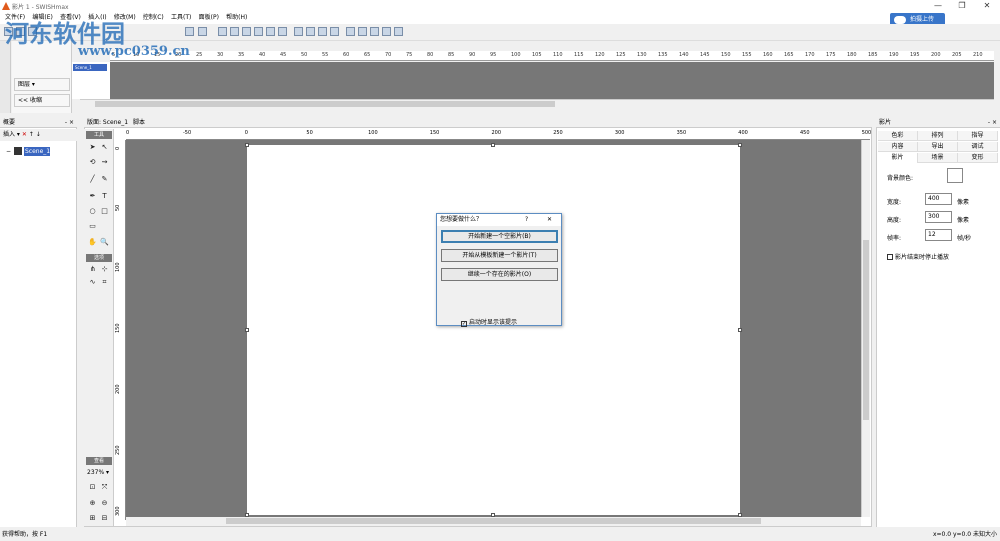 The height and width of the screenshot is (541, 1000). I want to click on timeline-side-tab, so click(5, 77).